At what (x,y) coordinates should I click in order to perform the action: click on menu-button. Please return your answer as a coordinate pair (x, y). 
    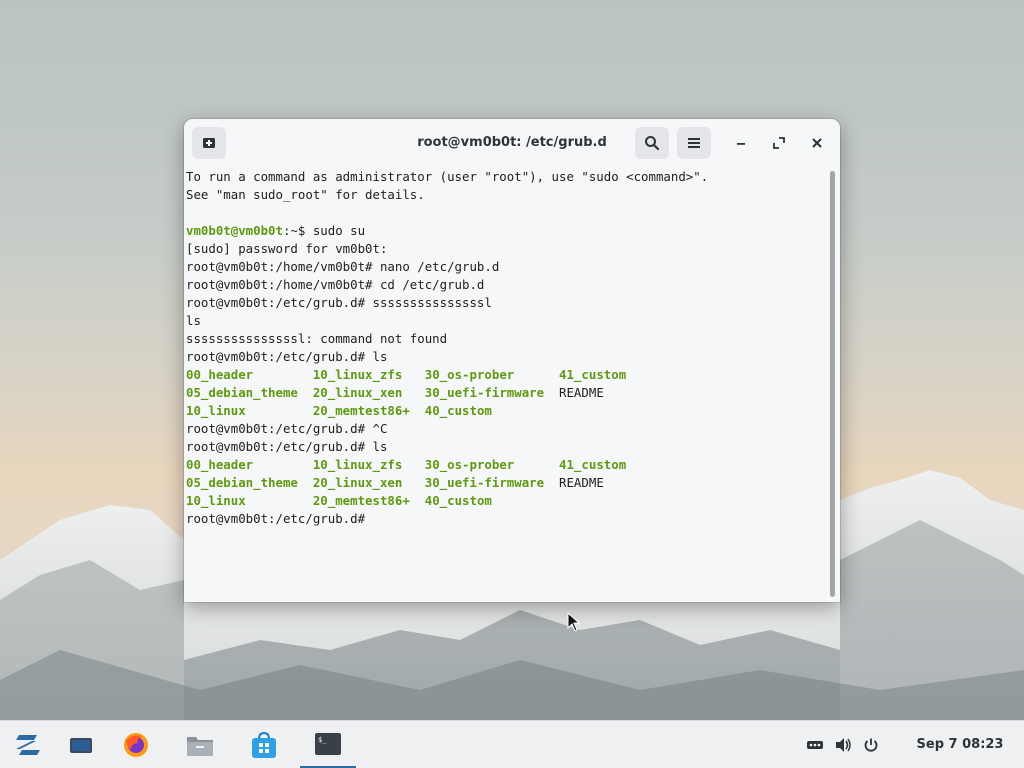
    Looking at the image, I should click on (694, 143).